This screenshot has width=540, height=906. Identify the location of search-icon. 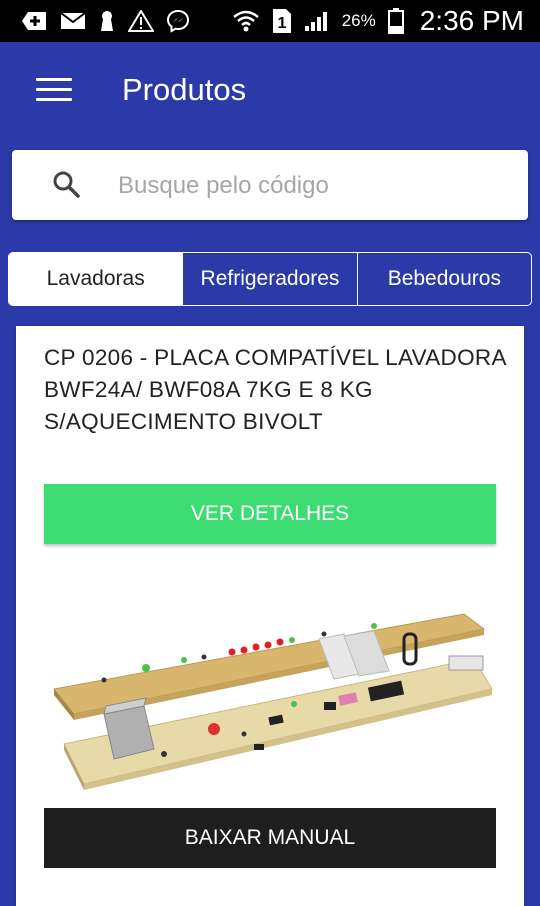
(66, 186).